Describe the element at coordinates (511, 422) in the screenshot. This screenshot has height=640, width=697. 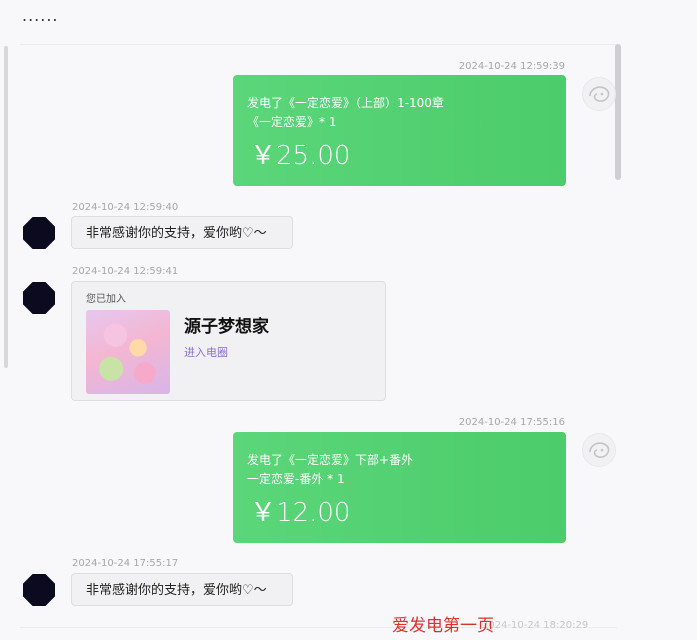
I see `message-timestamp: 2024-10-24 17:55:16` at that location.